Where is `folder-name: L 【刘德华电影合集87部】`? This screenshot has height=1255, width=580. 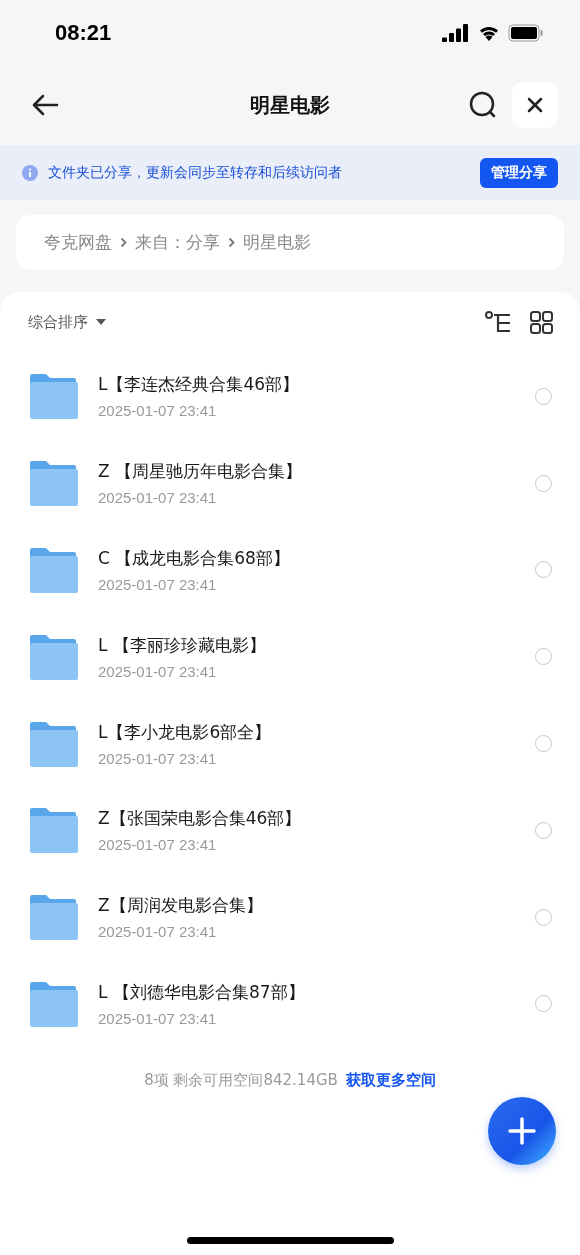
folder-name: L 【刘德华电影合集87部】 is located at coordinates (316, 992).